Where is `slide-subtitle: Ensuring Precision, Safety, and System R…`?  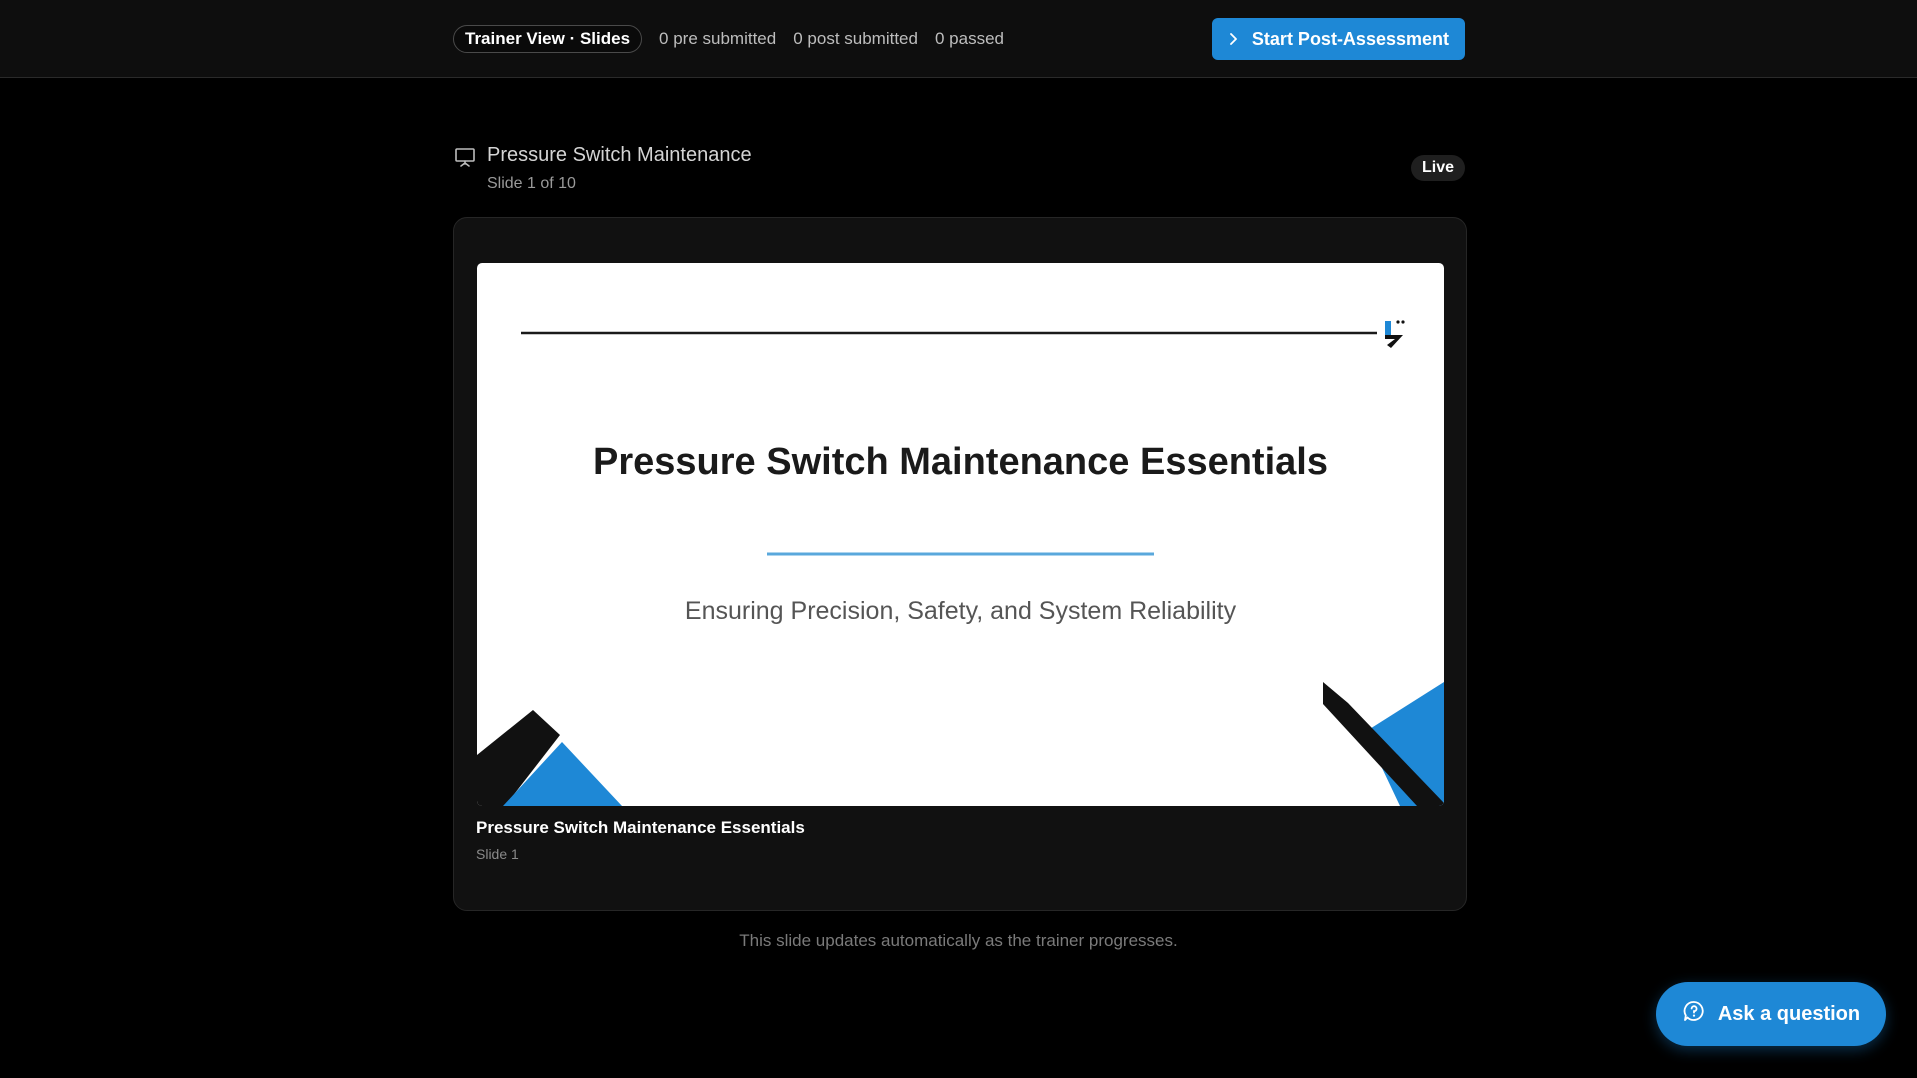
slide-subtitle: Ensuring Precision, Safety, and System R… is located at coordinates (960, 611).